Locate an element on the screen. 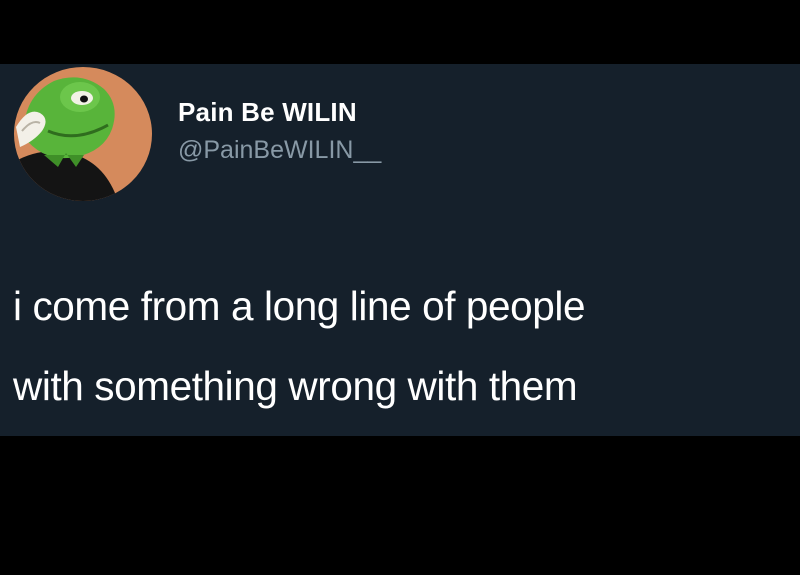  kermit-frog-avatar-icon is located at coordinates (83, 134).